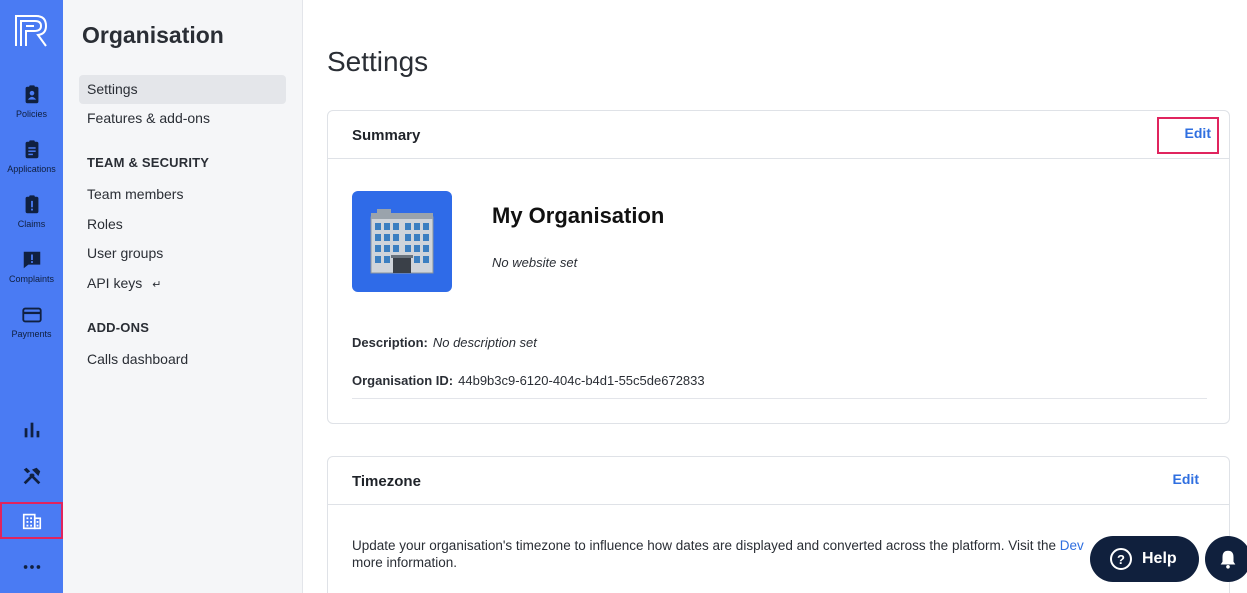  I want to click on help-icon: ?, so click(1121, 559).